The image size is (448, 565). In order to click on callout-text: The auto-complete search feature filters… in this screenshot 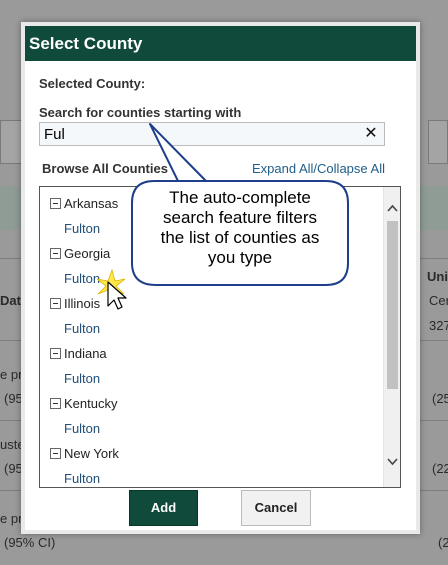, I will do `click(240, 228)`.